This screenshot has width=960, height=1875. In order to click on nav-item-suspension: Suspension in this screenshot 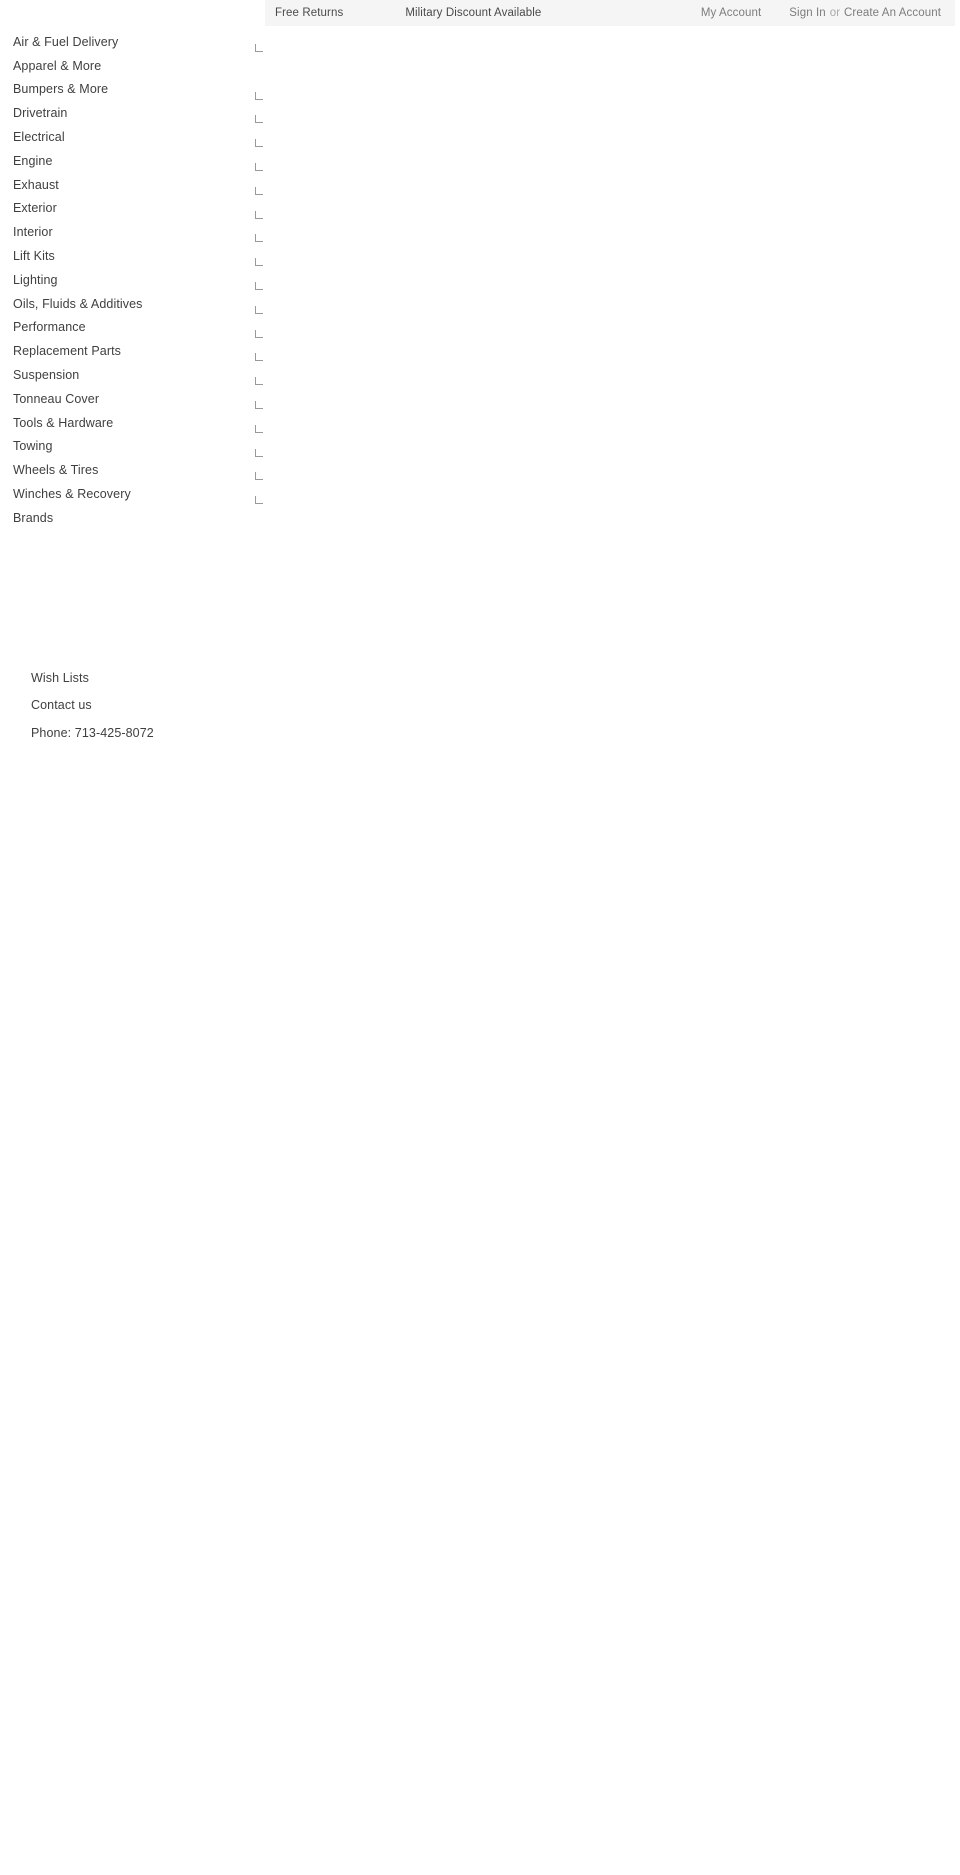, I will do `click(140, 375)`.